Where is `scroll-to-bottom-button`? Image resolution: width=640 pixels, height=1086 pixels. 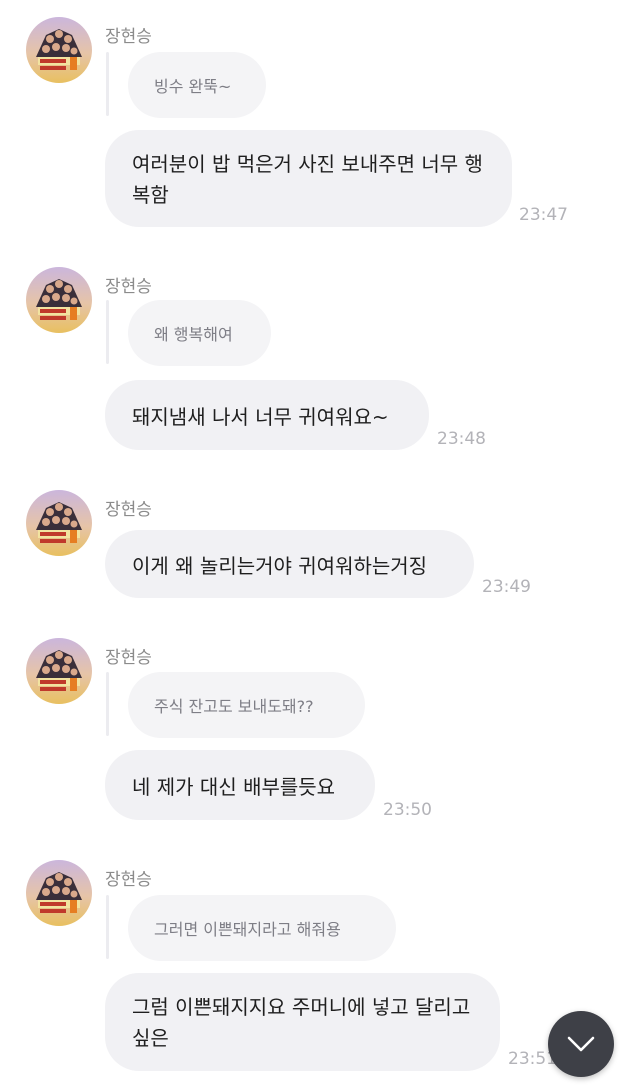
scroll-to-bottom-button is located at coordinates (581, 1044).